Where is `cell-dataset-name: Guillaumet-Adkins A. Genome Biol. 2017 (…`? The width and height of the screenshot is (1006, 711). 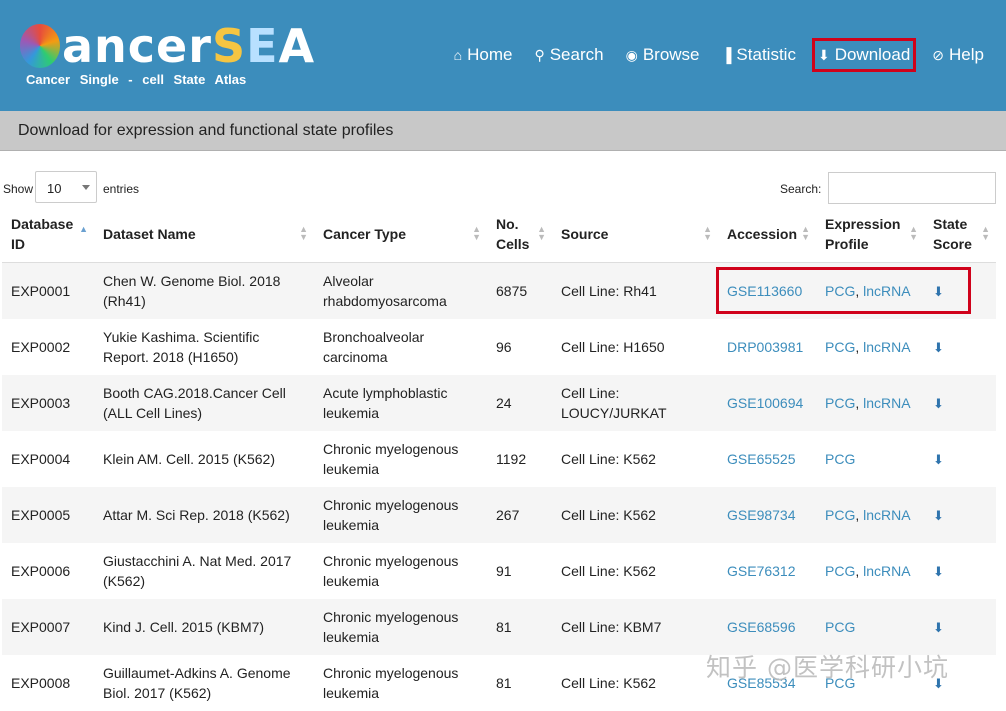 cell-dataset-name: Guillaumet-Adkins A. Genome Biol. 2017 (… is located at coordinates (197, 683).